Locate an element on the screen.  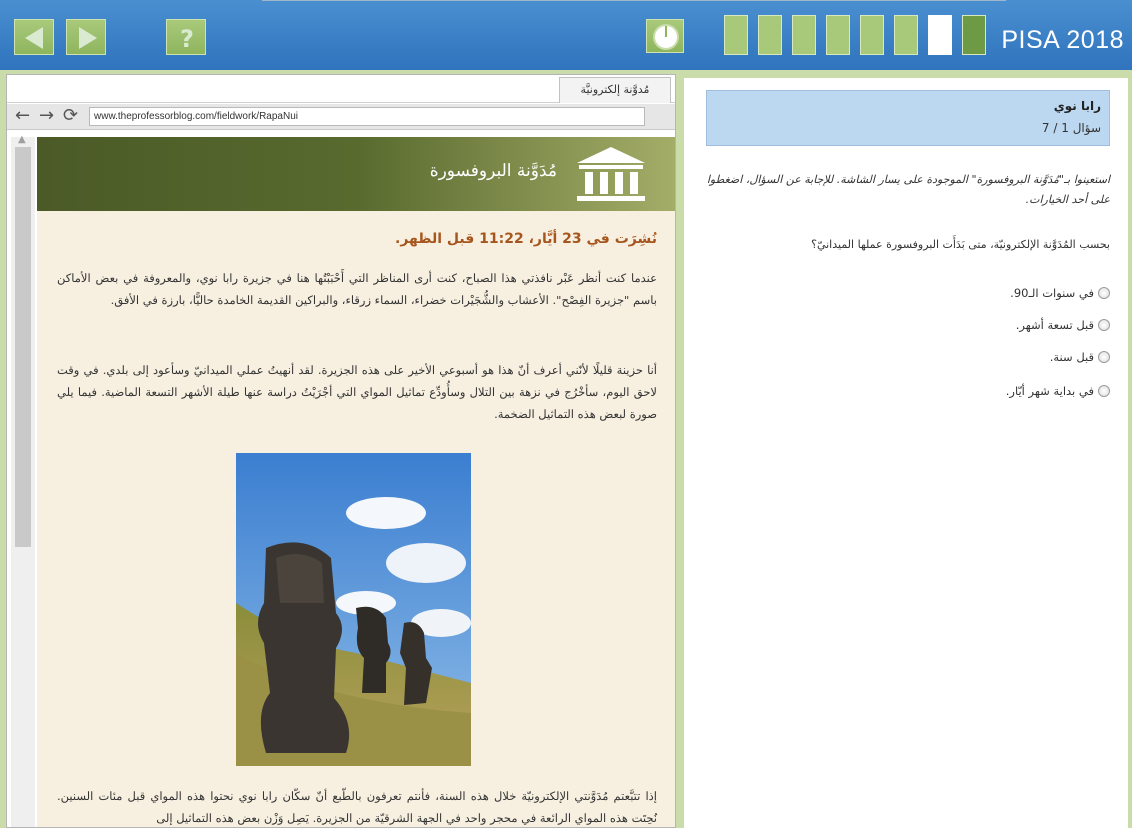
moai-photo is located at coordinates (353, 609).